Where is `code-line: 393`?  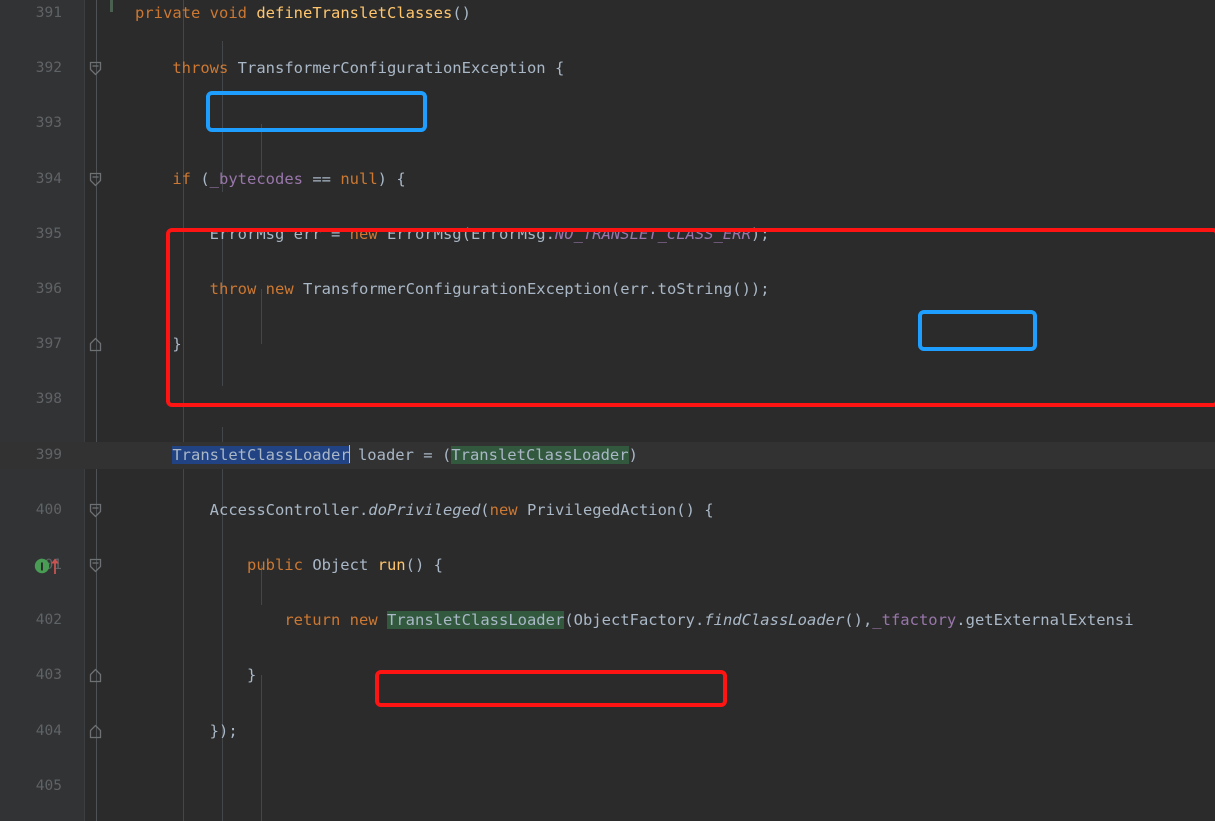
code-line: 393 is located at coordinates (607, 124).